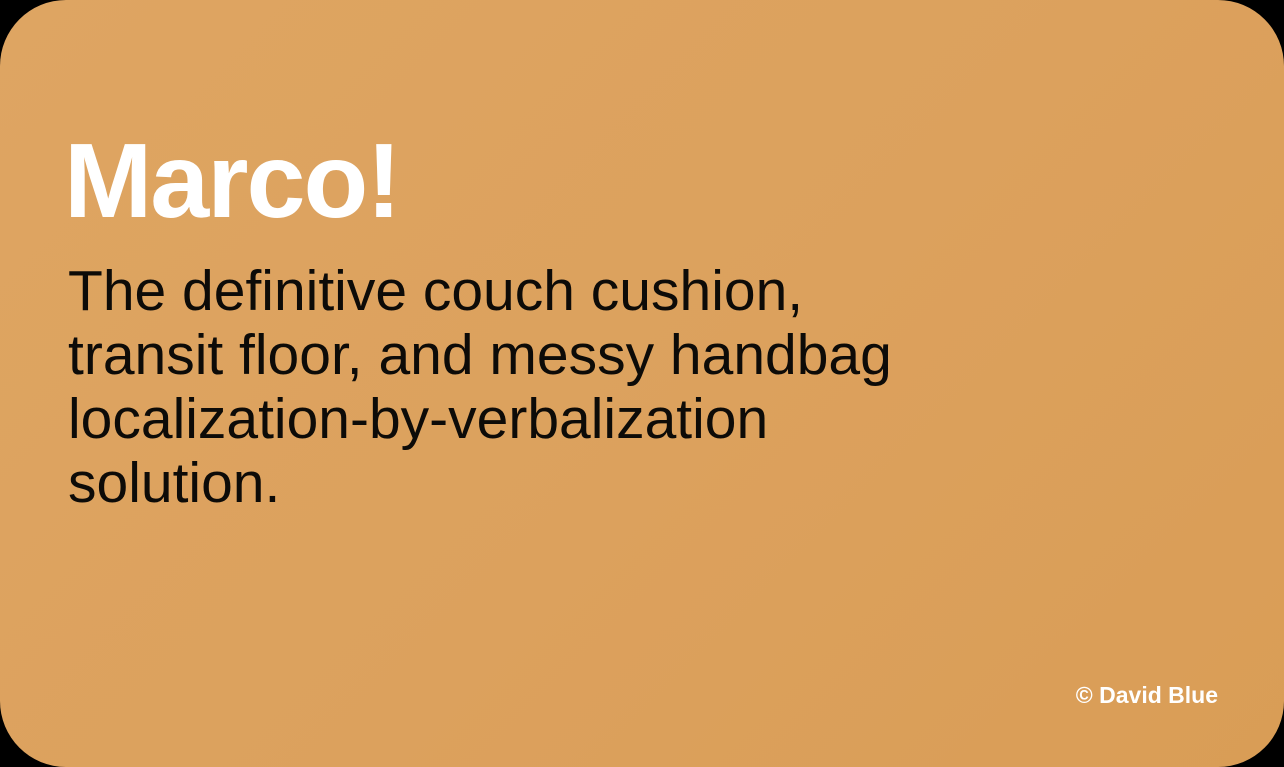 The height and width of the screenshot is (767, 1284). Describe the element at coordinates (1146, 695) in the screenshot. I see `copyright-notice: © David Blue` at that location.